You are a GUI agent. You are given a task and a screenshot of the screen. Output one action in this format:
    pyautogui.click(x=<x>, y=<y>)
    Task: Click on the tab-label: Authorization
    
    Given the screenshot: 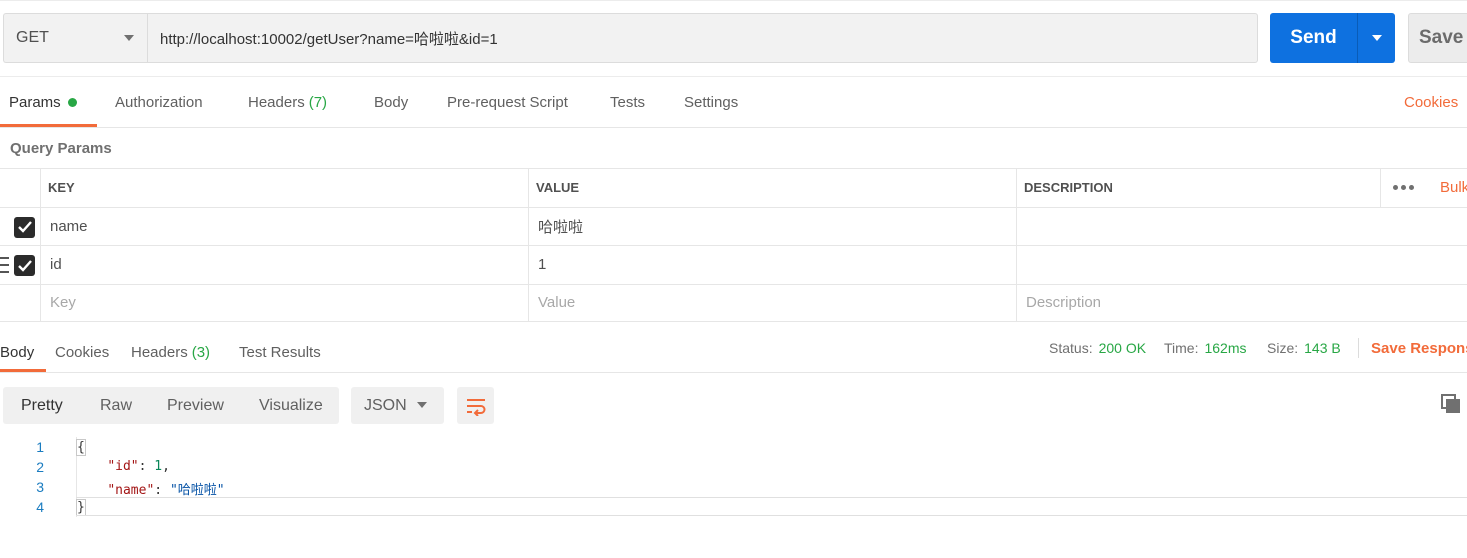 What is the action you would take?
    pyautogui.click(x=159, y=102)
    